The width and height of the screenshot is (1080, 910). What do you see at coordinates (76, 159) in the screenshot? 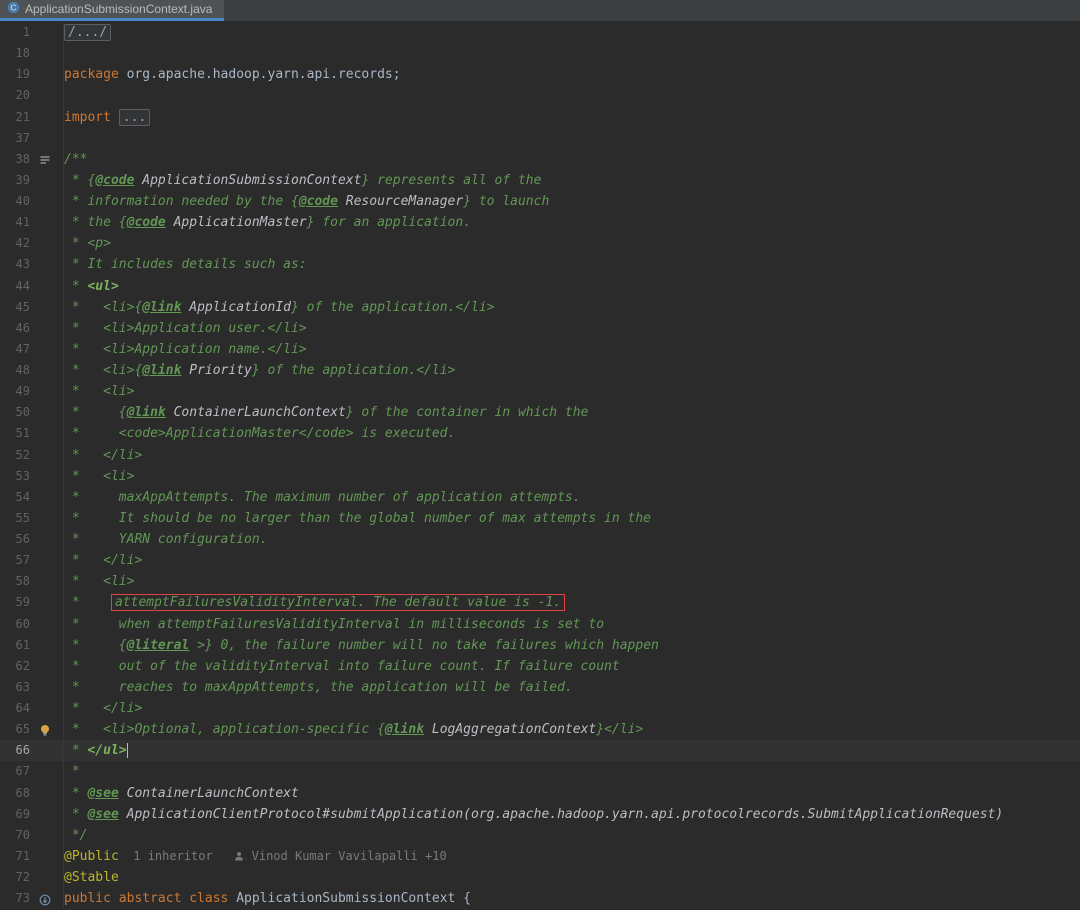
I see `token-doc: /**` at bounding box center [76, 159].